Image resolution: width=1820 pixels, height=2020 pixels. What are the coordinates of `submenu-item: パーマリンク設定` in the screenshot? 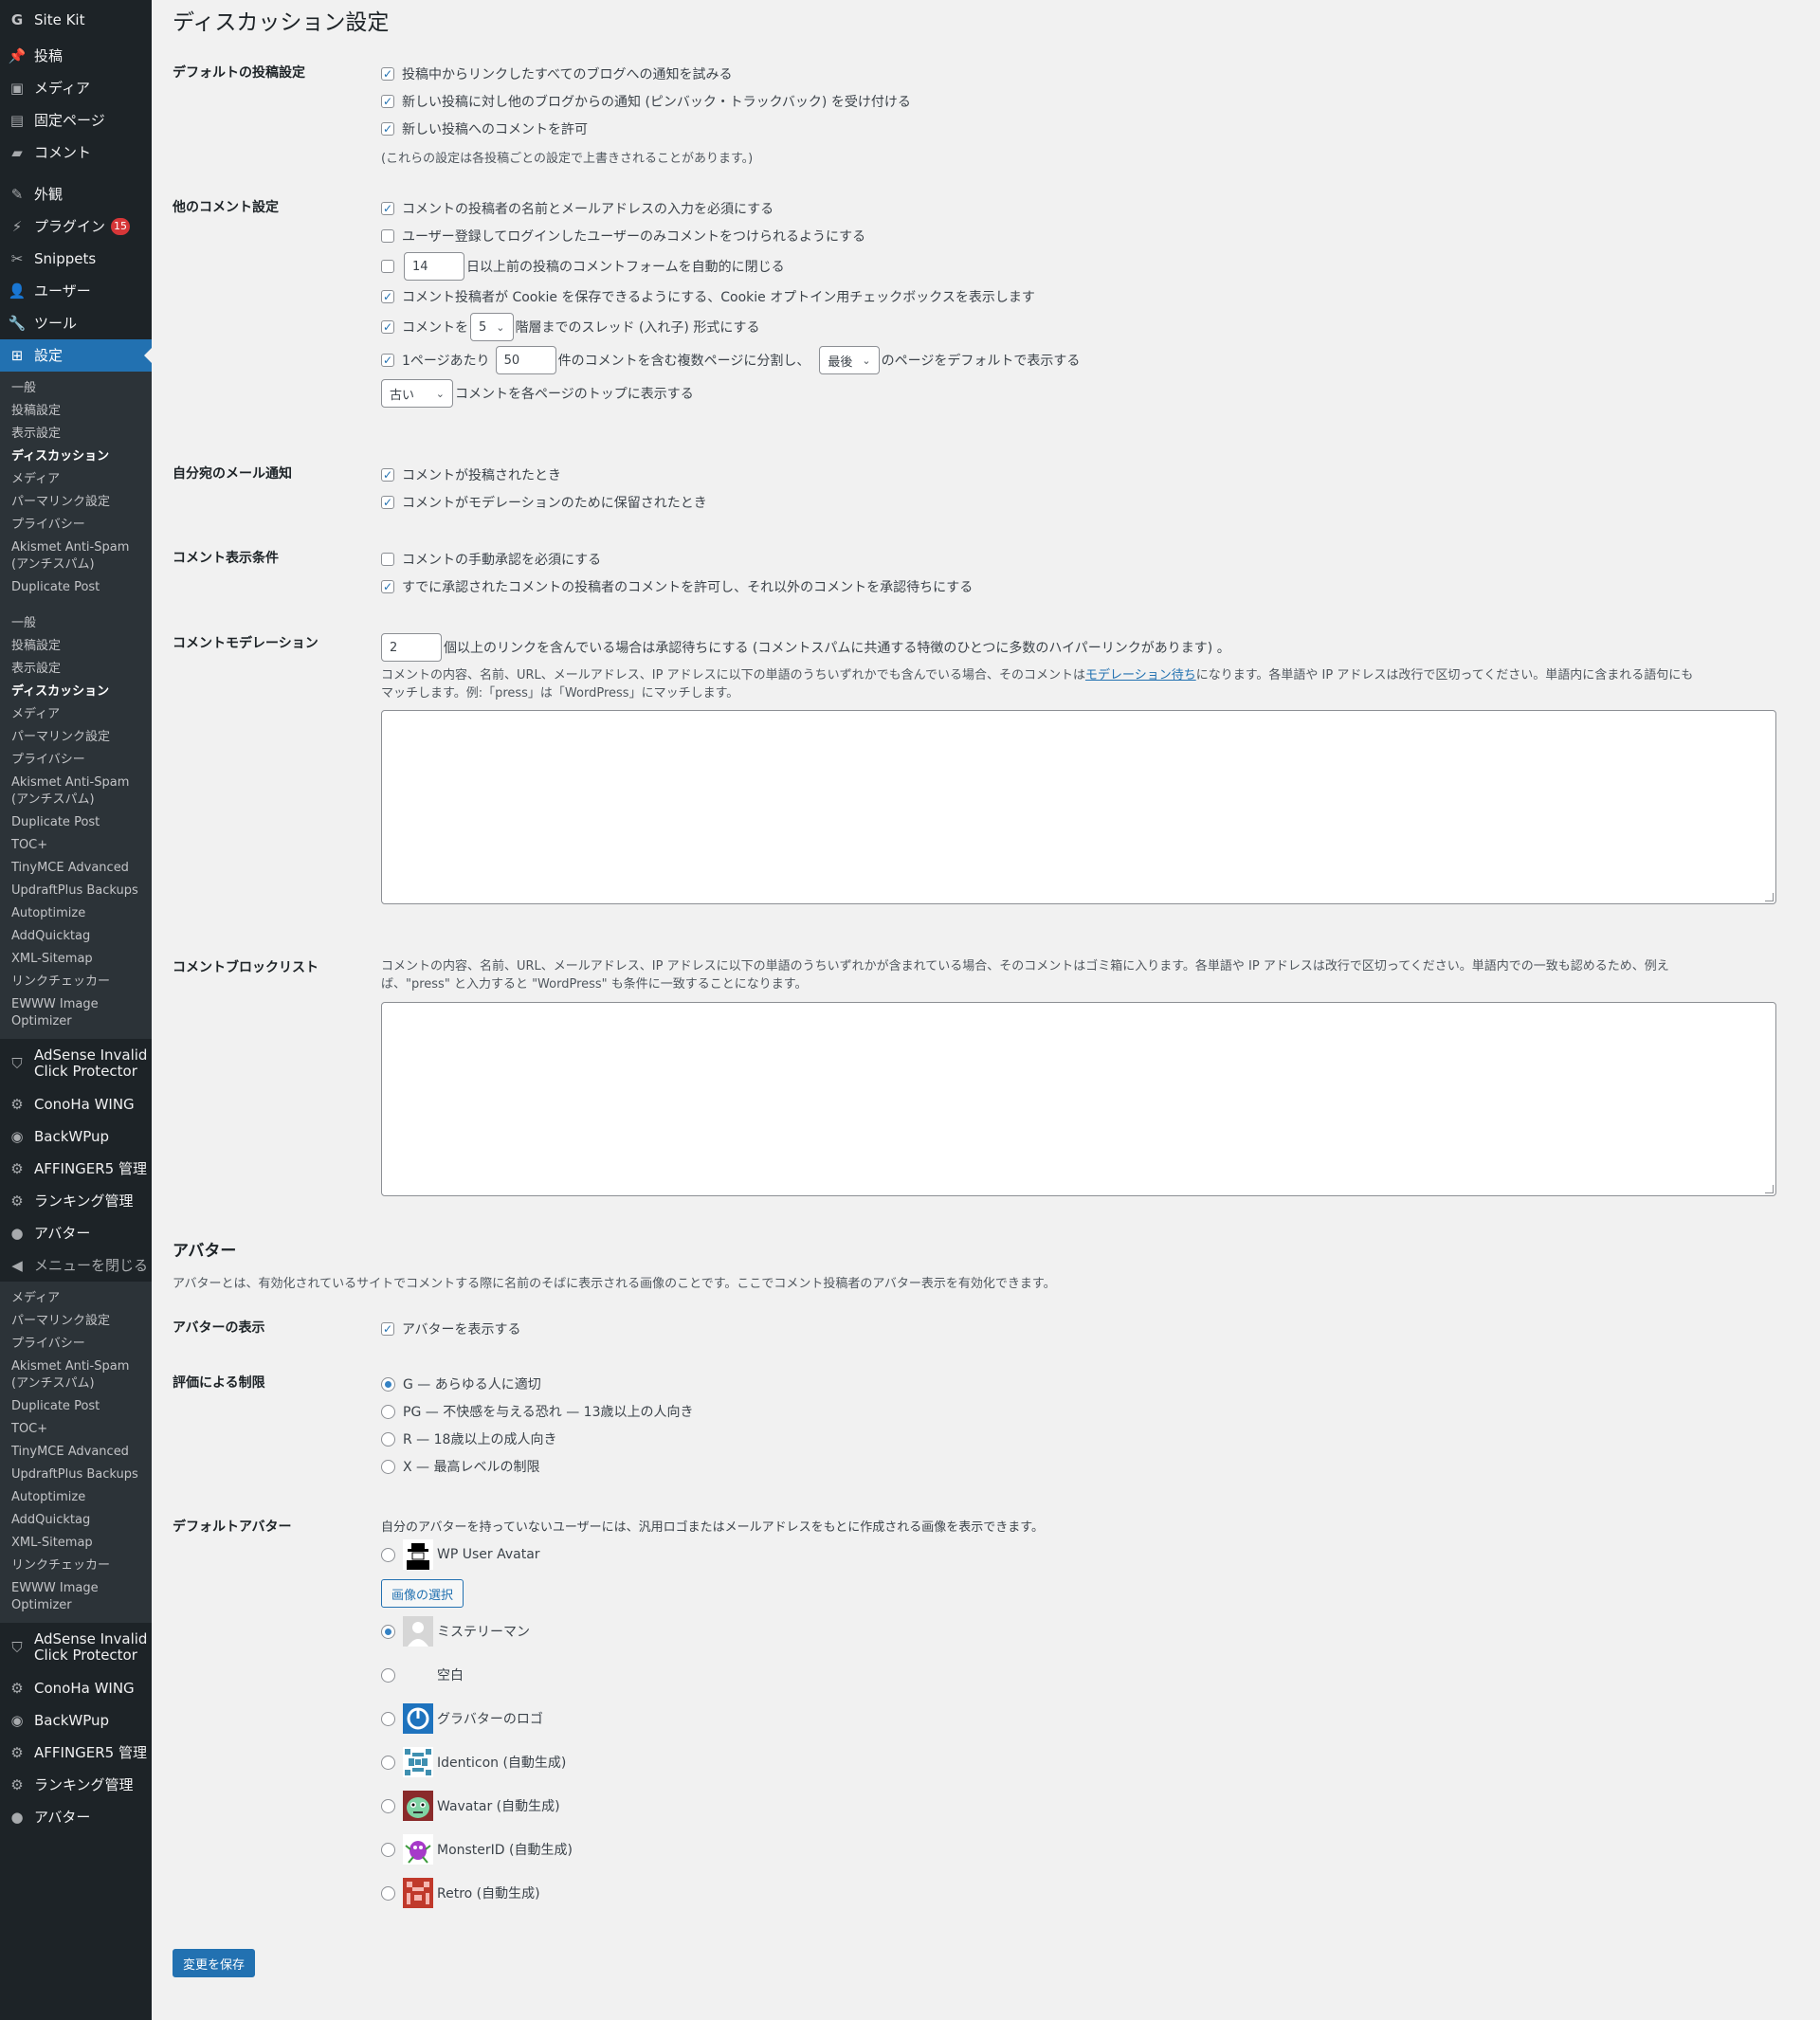 It's located at (76, 503).